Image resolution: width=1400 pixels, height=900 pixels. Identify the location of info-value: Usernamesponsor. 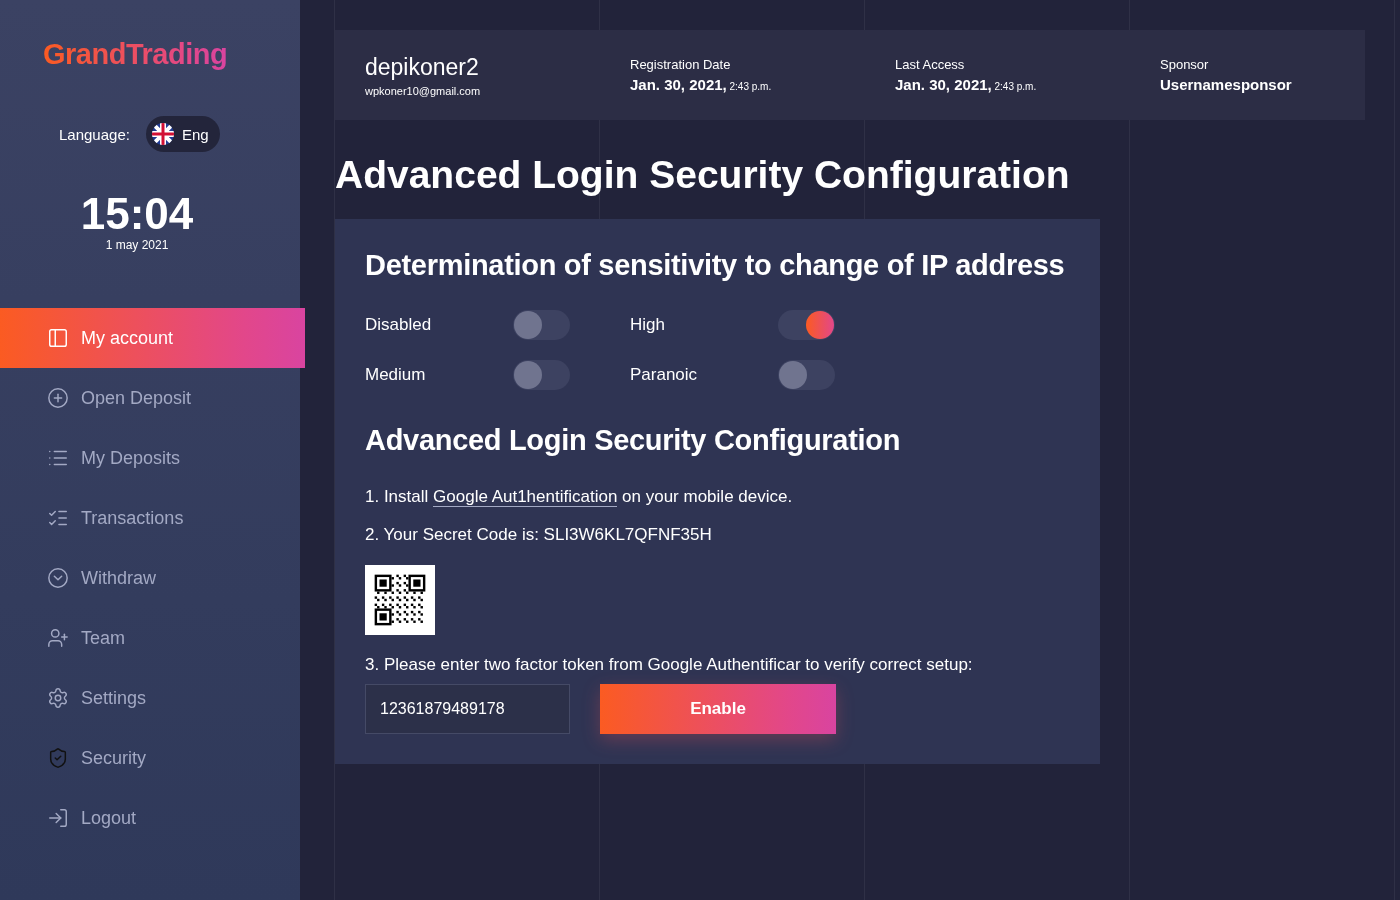
(1226, 84).